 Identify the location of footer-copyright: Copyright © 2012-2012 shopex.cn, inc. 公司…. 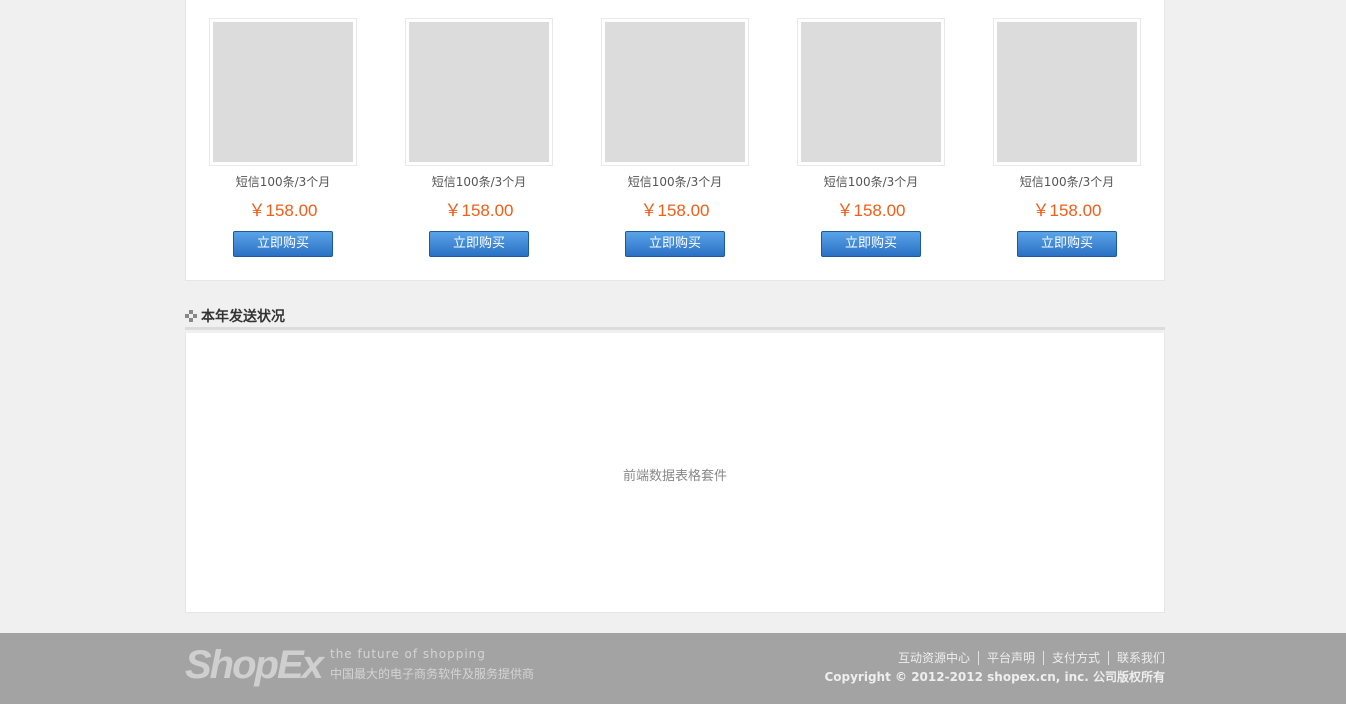
(994, 677).